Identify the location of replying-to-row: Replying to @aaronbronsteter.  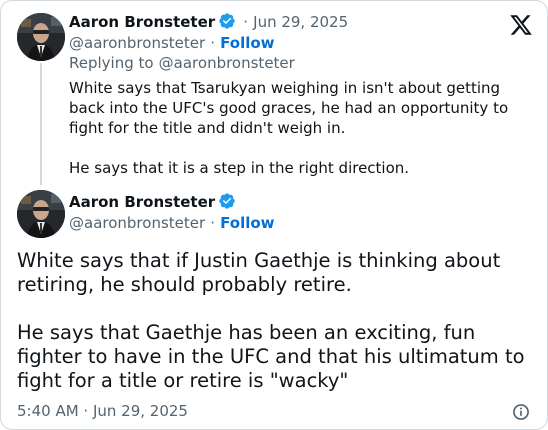
(182, 63).